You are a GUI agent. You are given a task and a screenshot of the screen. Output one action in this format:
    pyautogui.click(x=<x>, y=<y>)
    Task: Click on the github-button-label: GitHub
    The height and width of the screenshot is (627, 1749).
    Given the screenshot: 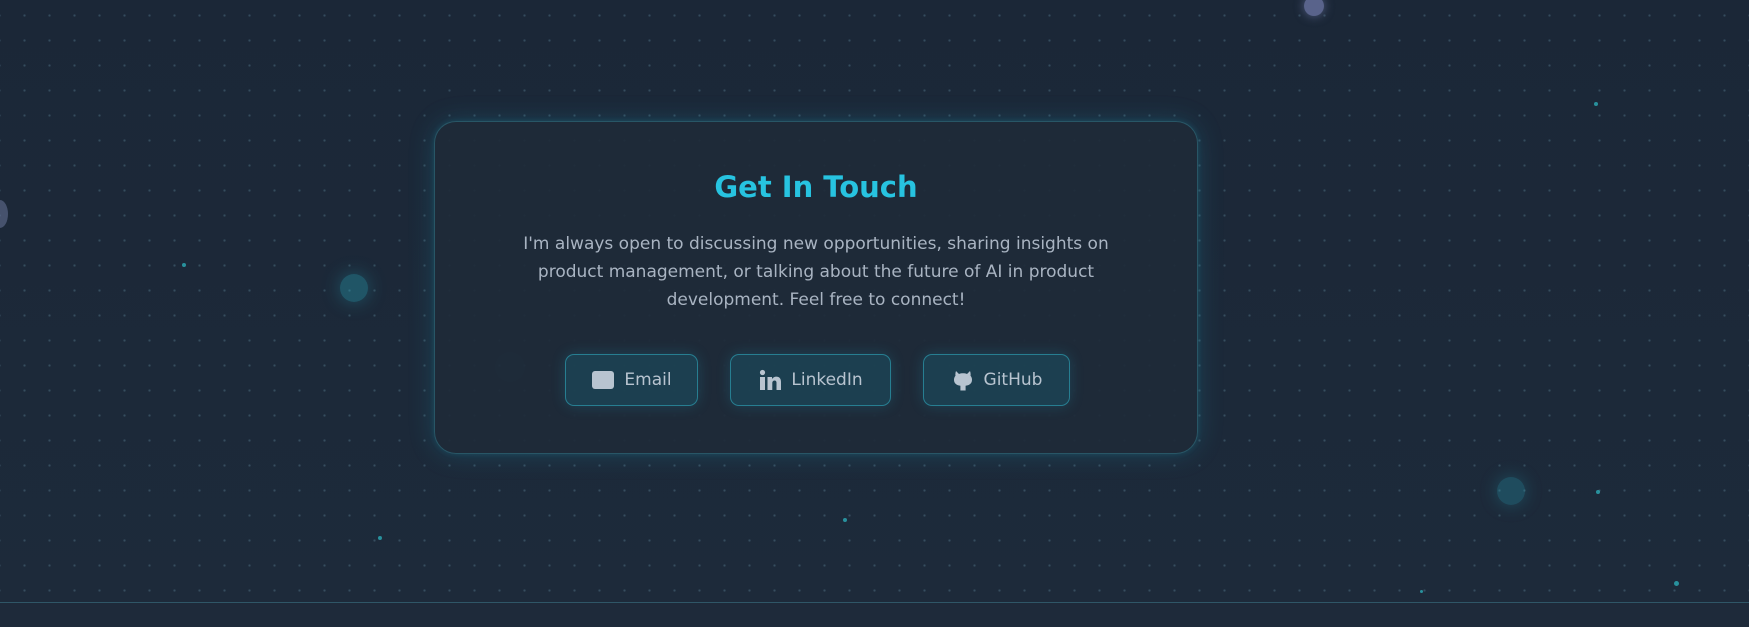 What is the action you would take?
    pyautogui.click(x=1013, y=380)
    